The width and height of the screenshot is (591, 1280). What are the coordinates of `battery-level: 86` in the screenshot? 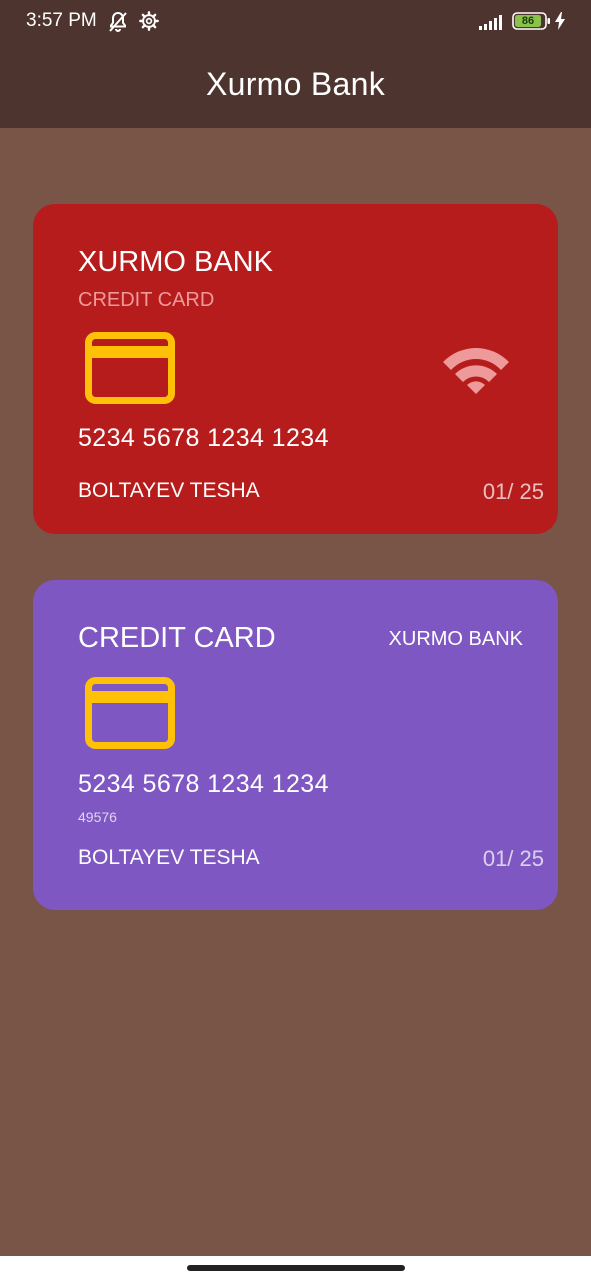 It's located at (528, 21).